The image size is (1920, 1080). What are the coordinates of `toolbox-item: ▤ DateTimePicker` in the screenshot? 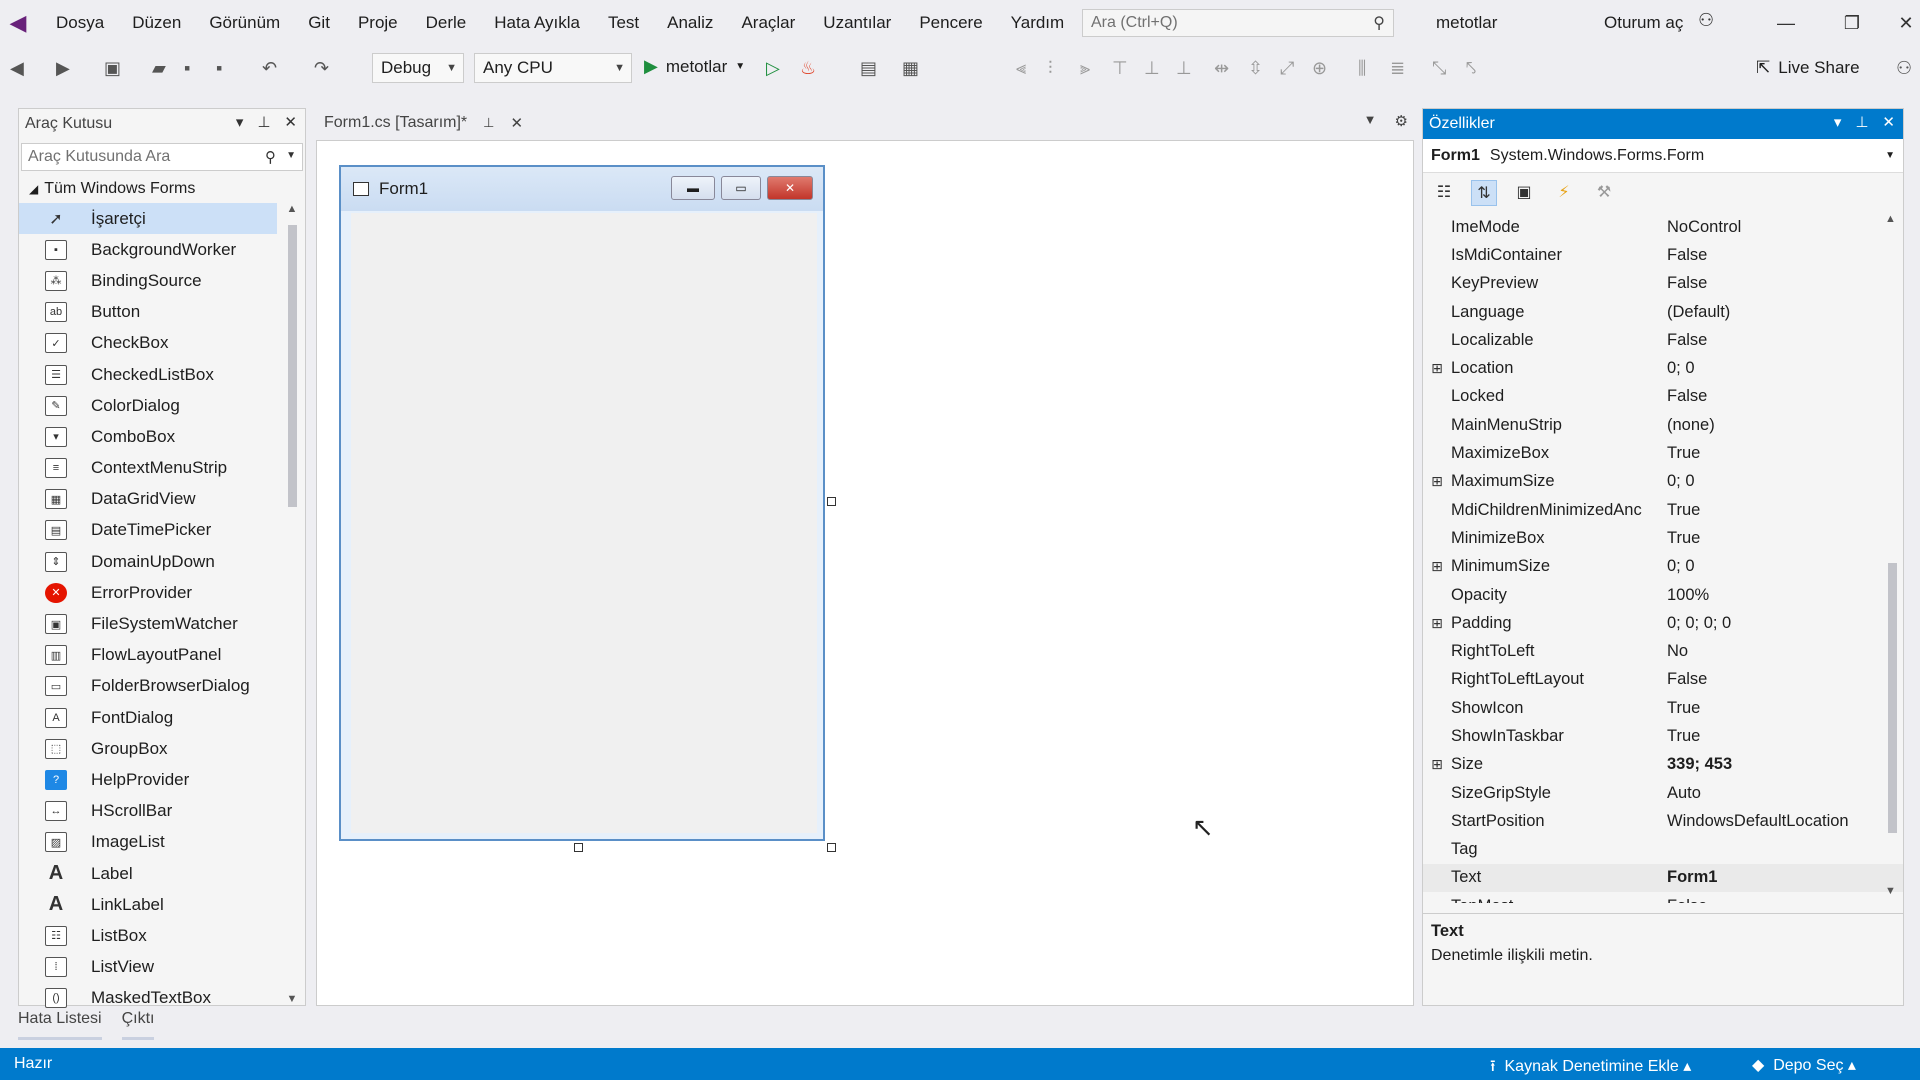 It's located at (148, 530).